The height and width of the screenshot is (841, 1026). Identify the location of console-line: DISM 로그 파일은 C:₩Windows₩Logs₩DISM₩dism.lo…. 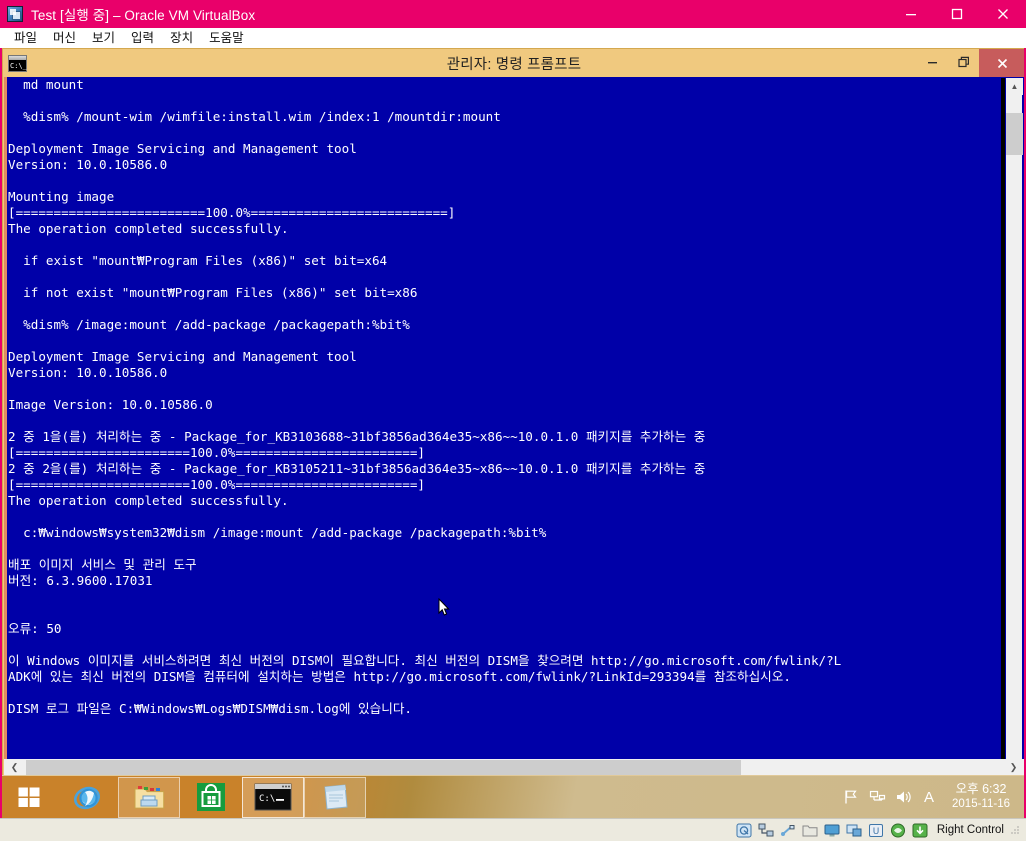
(210, 708).